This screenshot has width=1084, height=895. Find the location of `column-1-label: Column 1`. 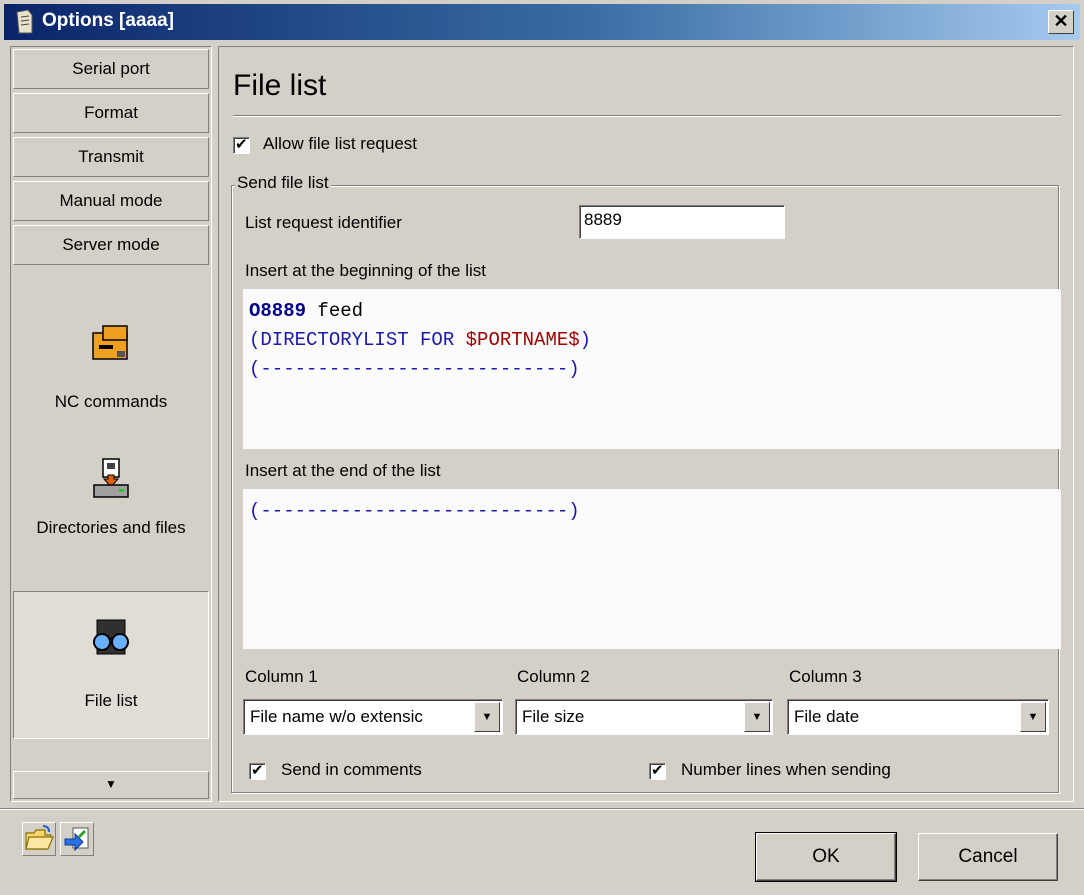

column-1-label: Column 1 is located at coordinates (281, 676).